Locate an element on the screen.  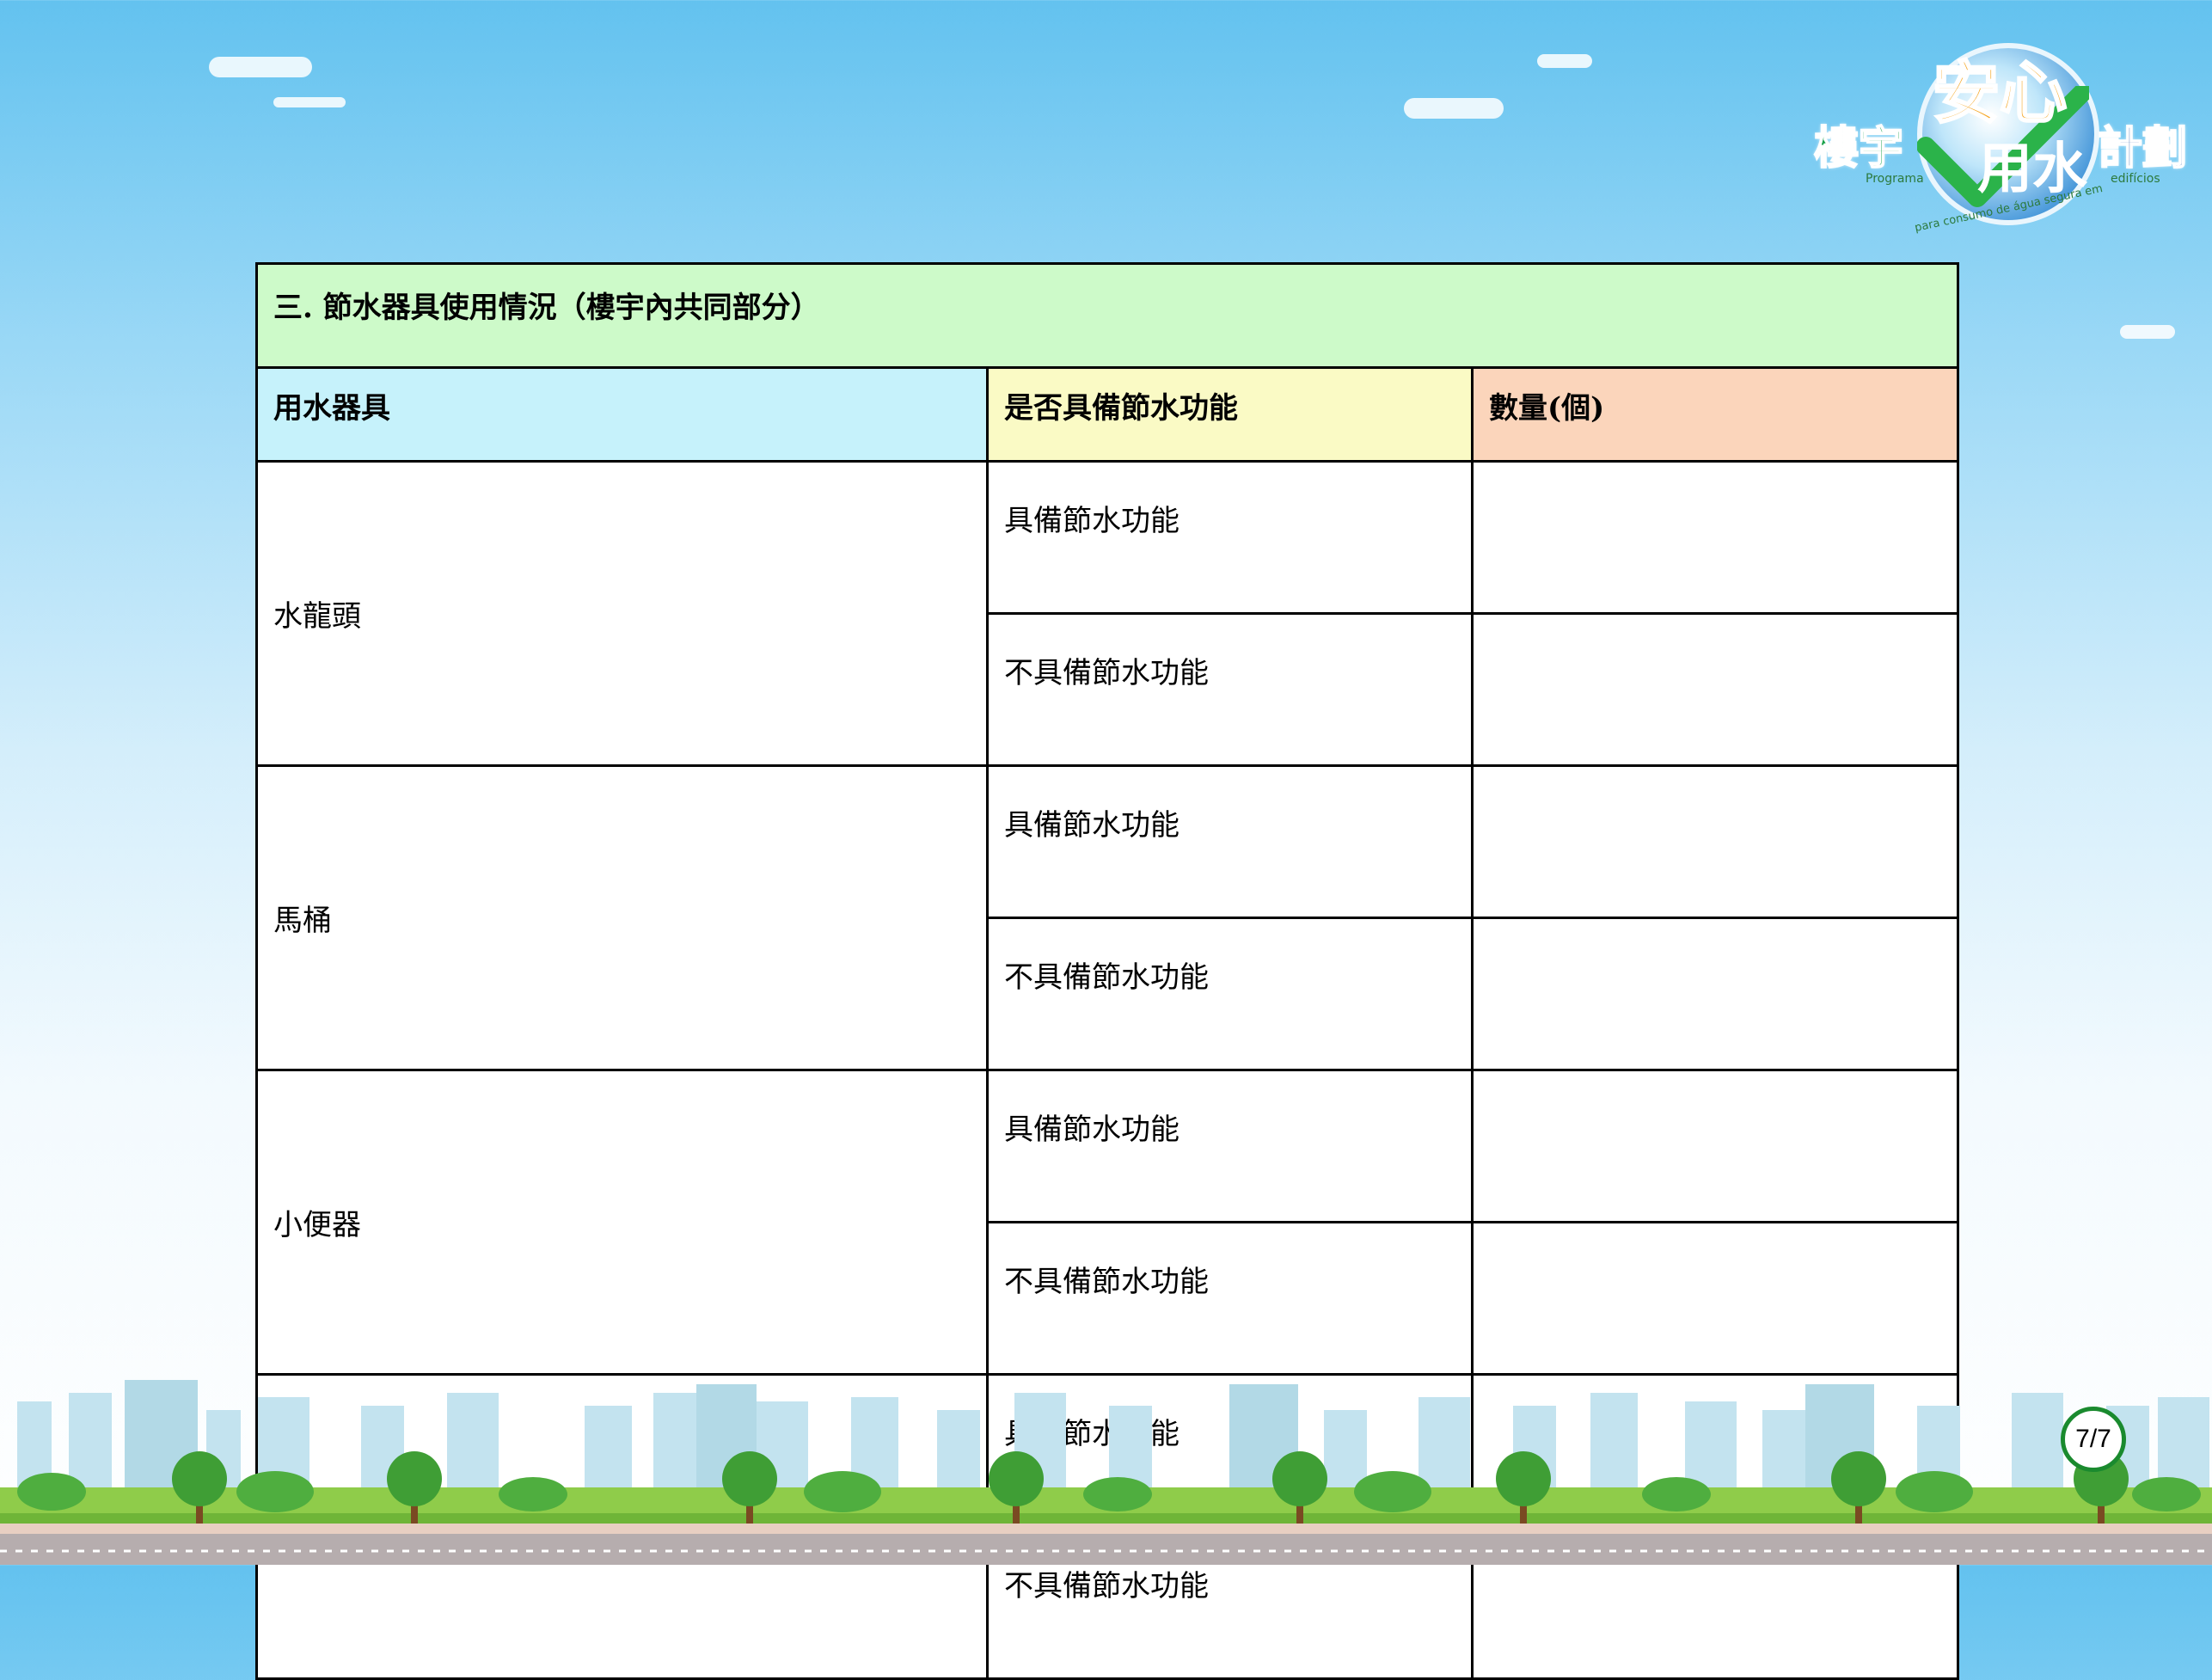
header-water-saving: 是否具備節水功能 is located at coordinates (1230, 415).